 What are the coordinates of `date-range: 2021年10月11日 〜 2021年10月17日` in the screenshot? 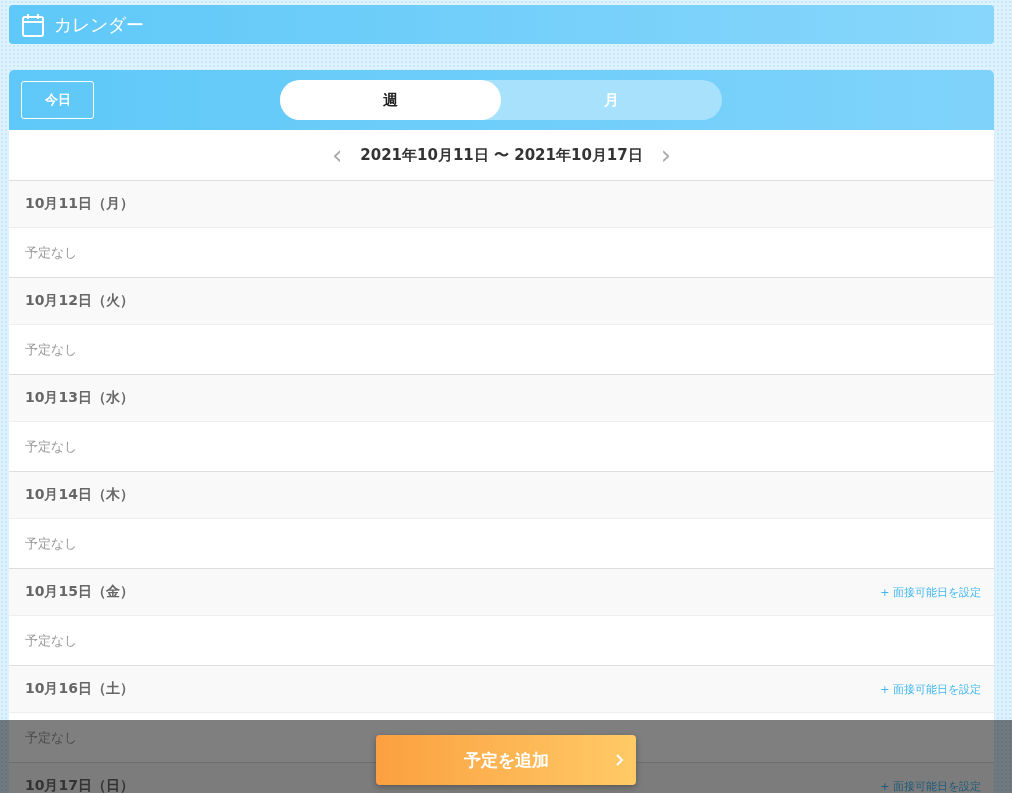 It's located at (501, 155).